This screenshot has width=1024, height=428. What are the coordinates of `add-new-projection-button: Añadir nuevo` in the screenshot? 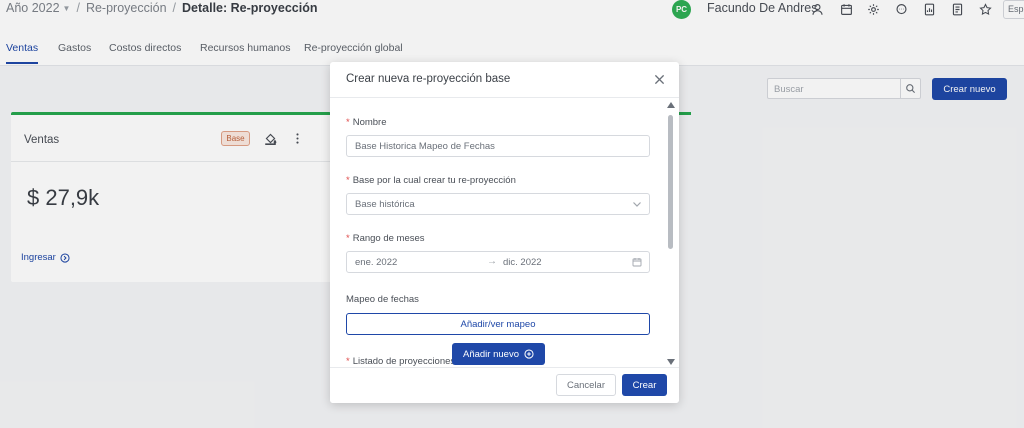 It's located at (498, 354).